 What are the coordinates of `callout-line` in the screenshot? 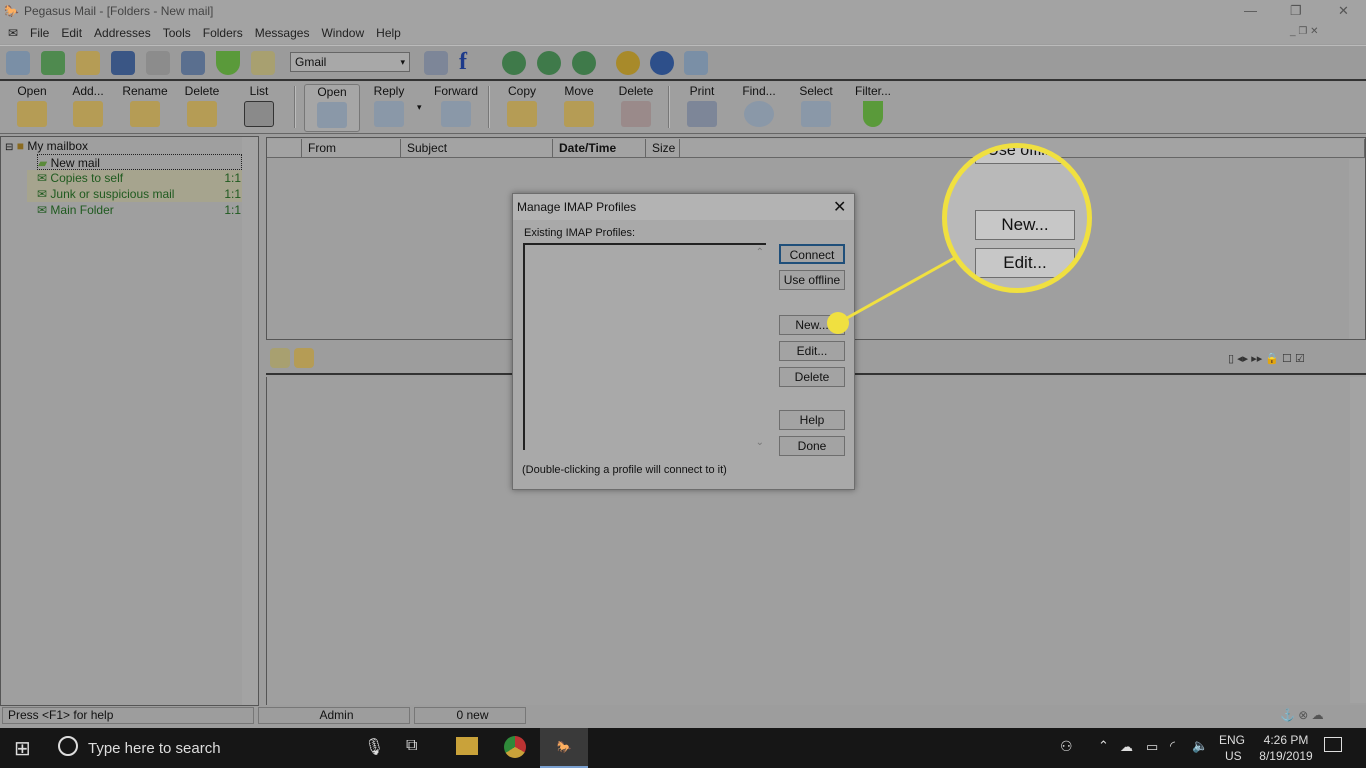 It's located at (893, 294).